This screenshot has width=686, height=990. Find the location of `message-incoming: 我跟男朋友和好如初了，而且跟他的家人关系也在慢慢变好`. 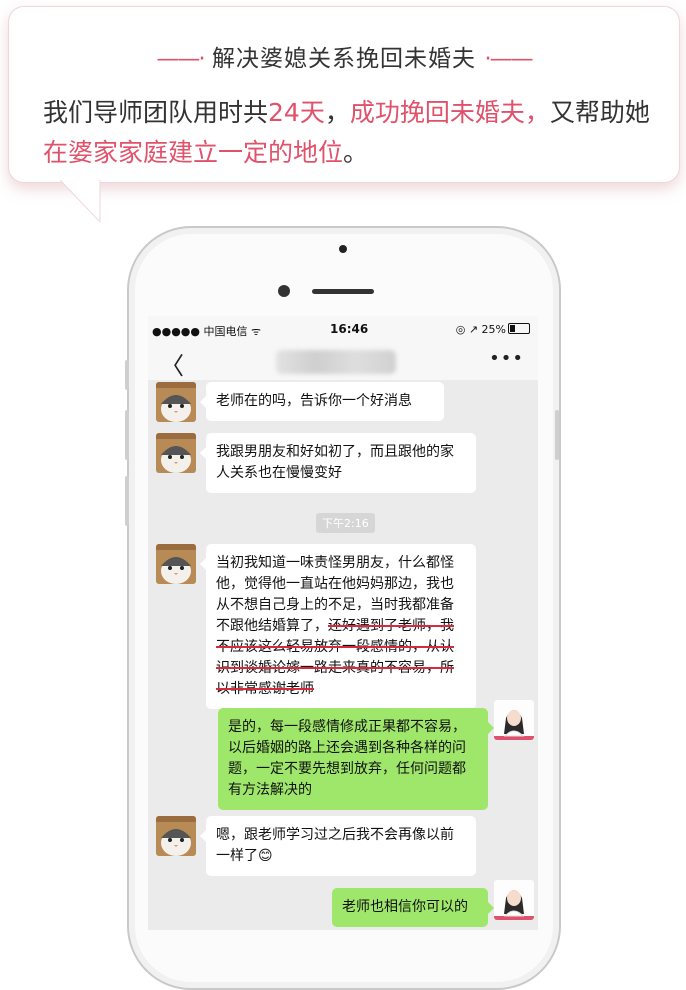

message-incoming: 我跟男朋友和好如初了，而且跟他的家人关系也在慢慢变好 is located at coordinates (338, 463).